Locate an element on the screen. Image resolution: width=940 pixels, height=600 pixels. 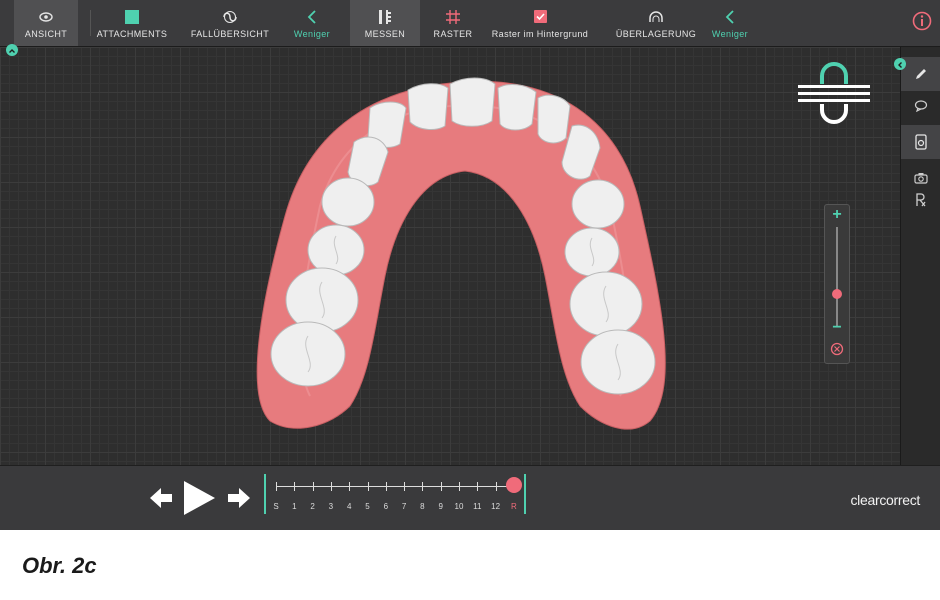
tab-falluebersicht: FALLÜBERSICHT is located at coordinates (230, 23).